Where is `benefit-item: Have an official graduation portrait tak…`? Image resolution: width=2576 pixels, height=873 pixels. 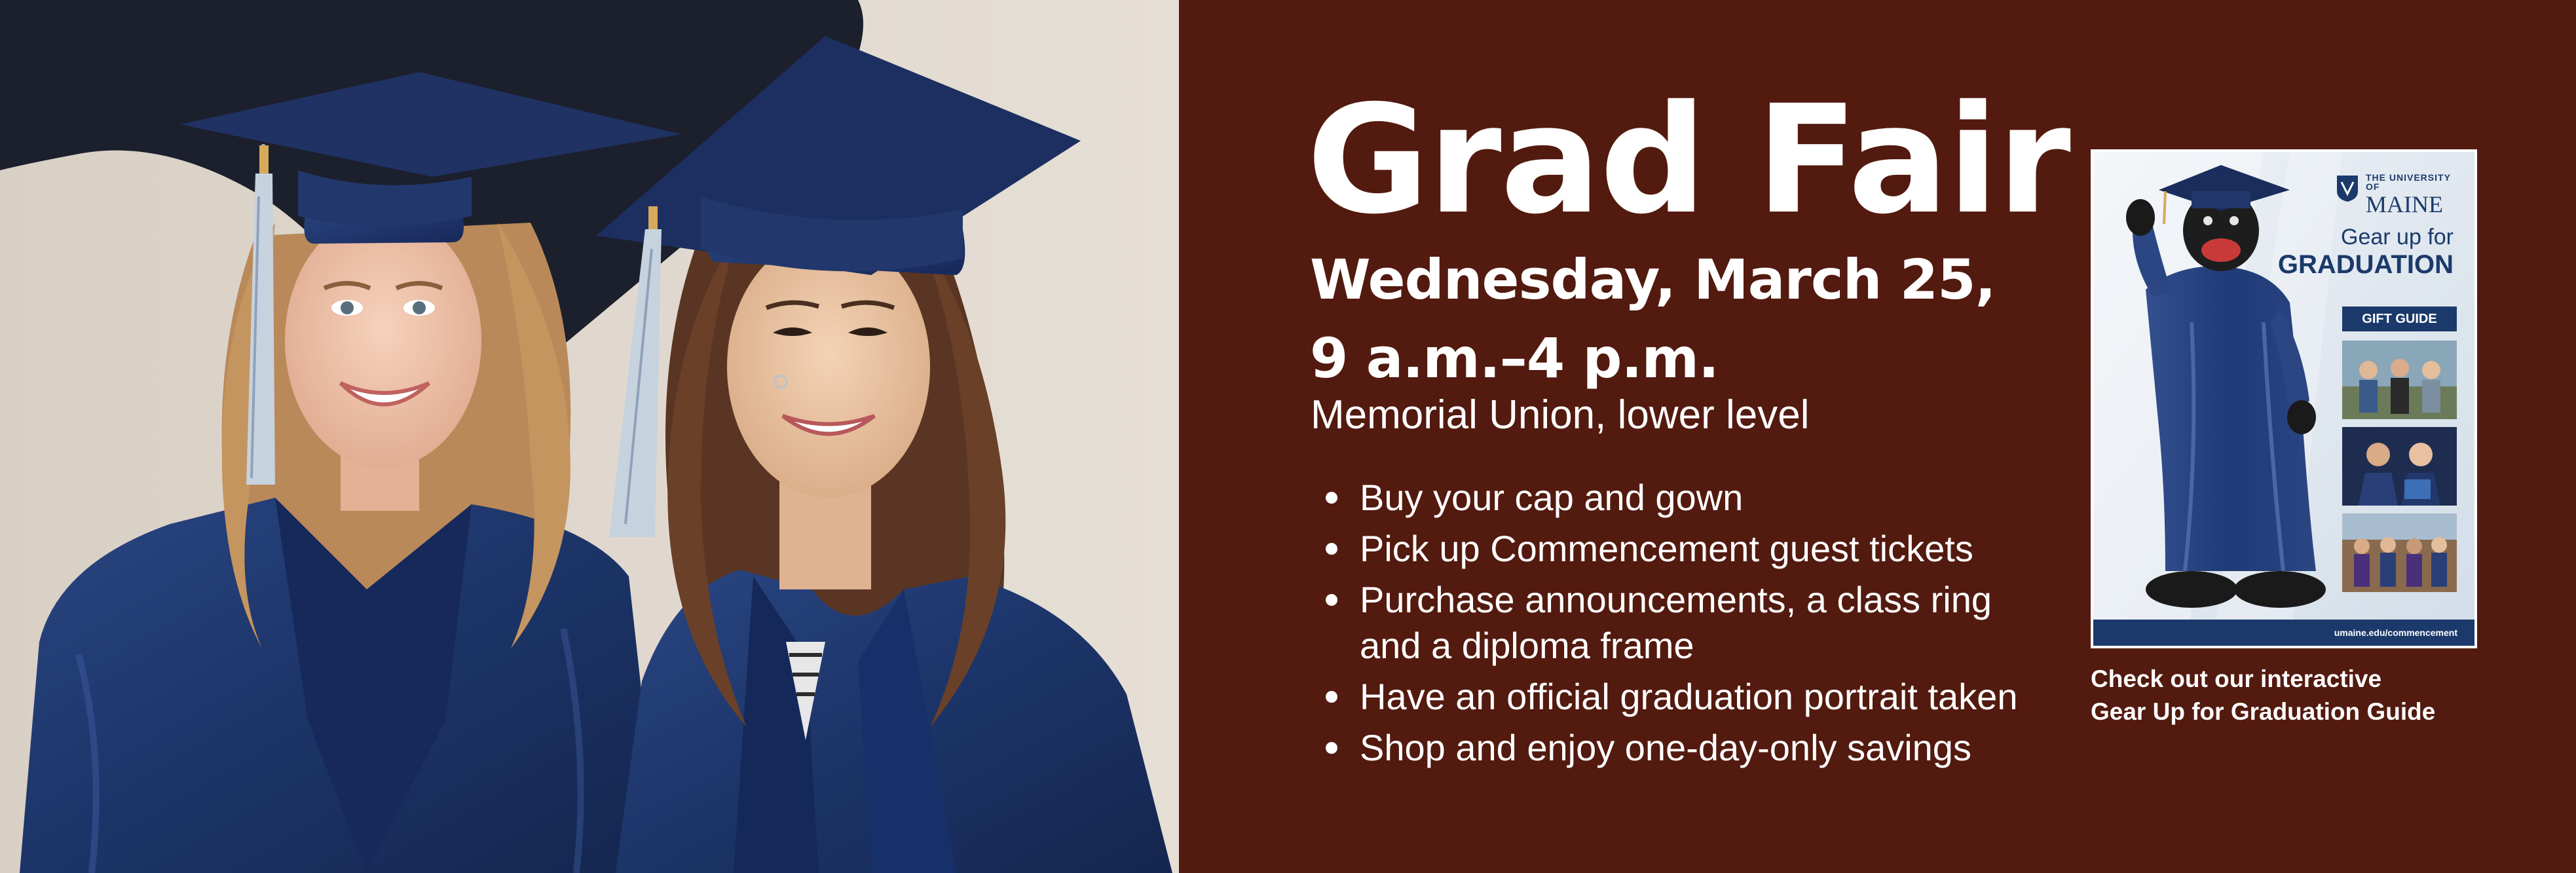 benefit-item: Have an official graduation portrait tak… is located at coordinates (1670, 697).